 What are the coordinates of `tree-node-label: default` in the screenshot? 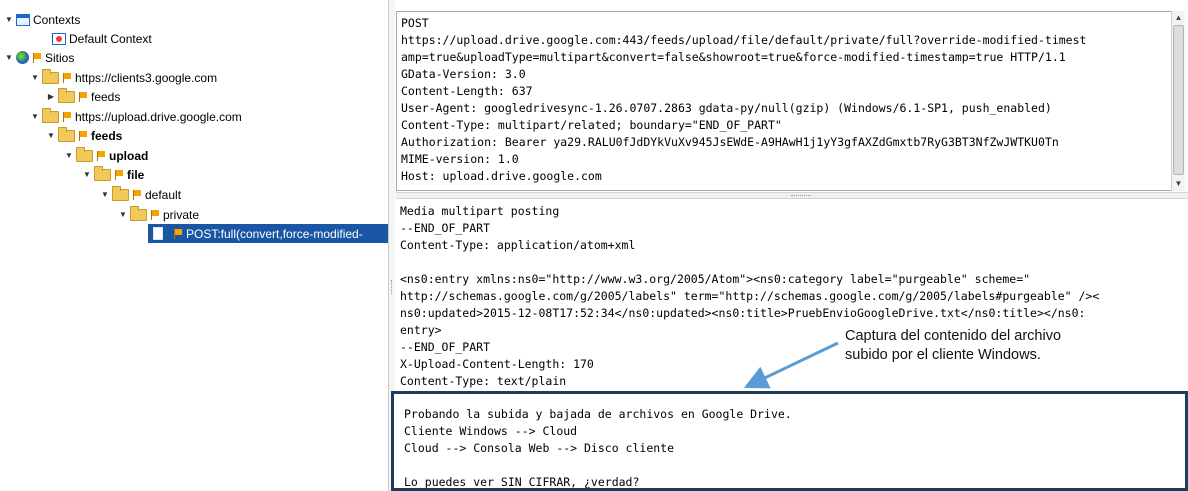 It's located at (163, 194).